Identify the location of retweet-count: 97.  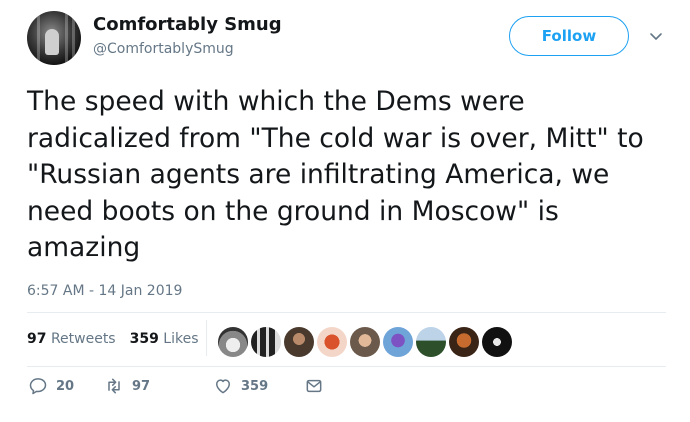
(141, 386).